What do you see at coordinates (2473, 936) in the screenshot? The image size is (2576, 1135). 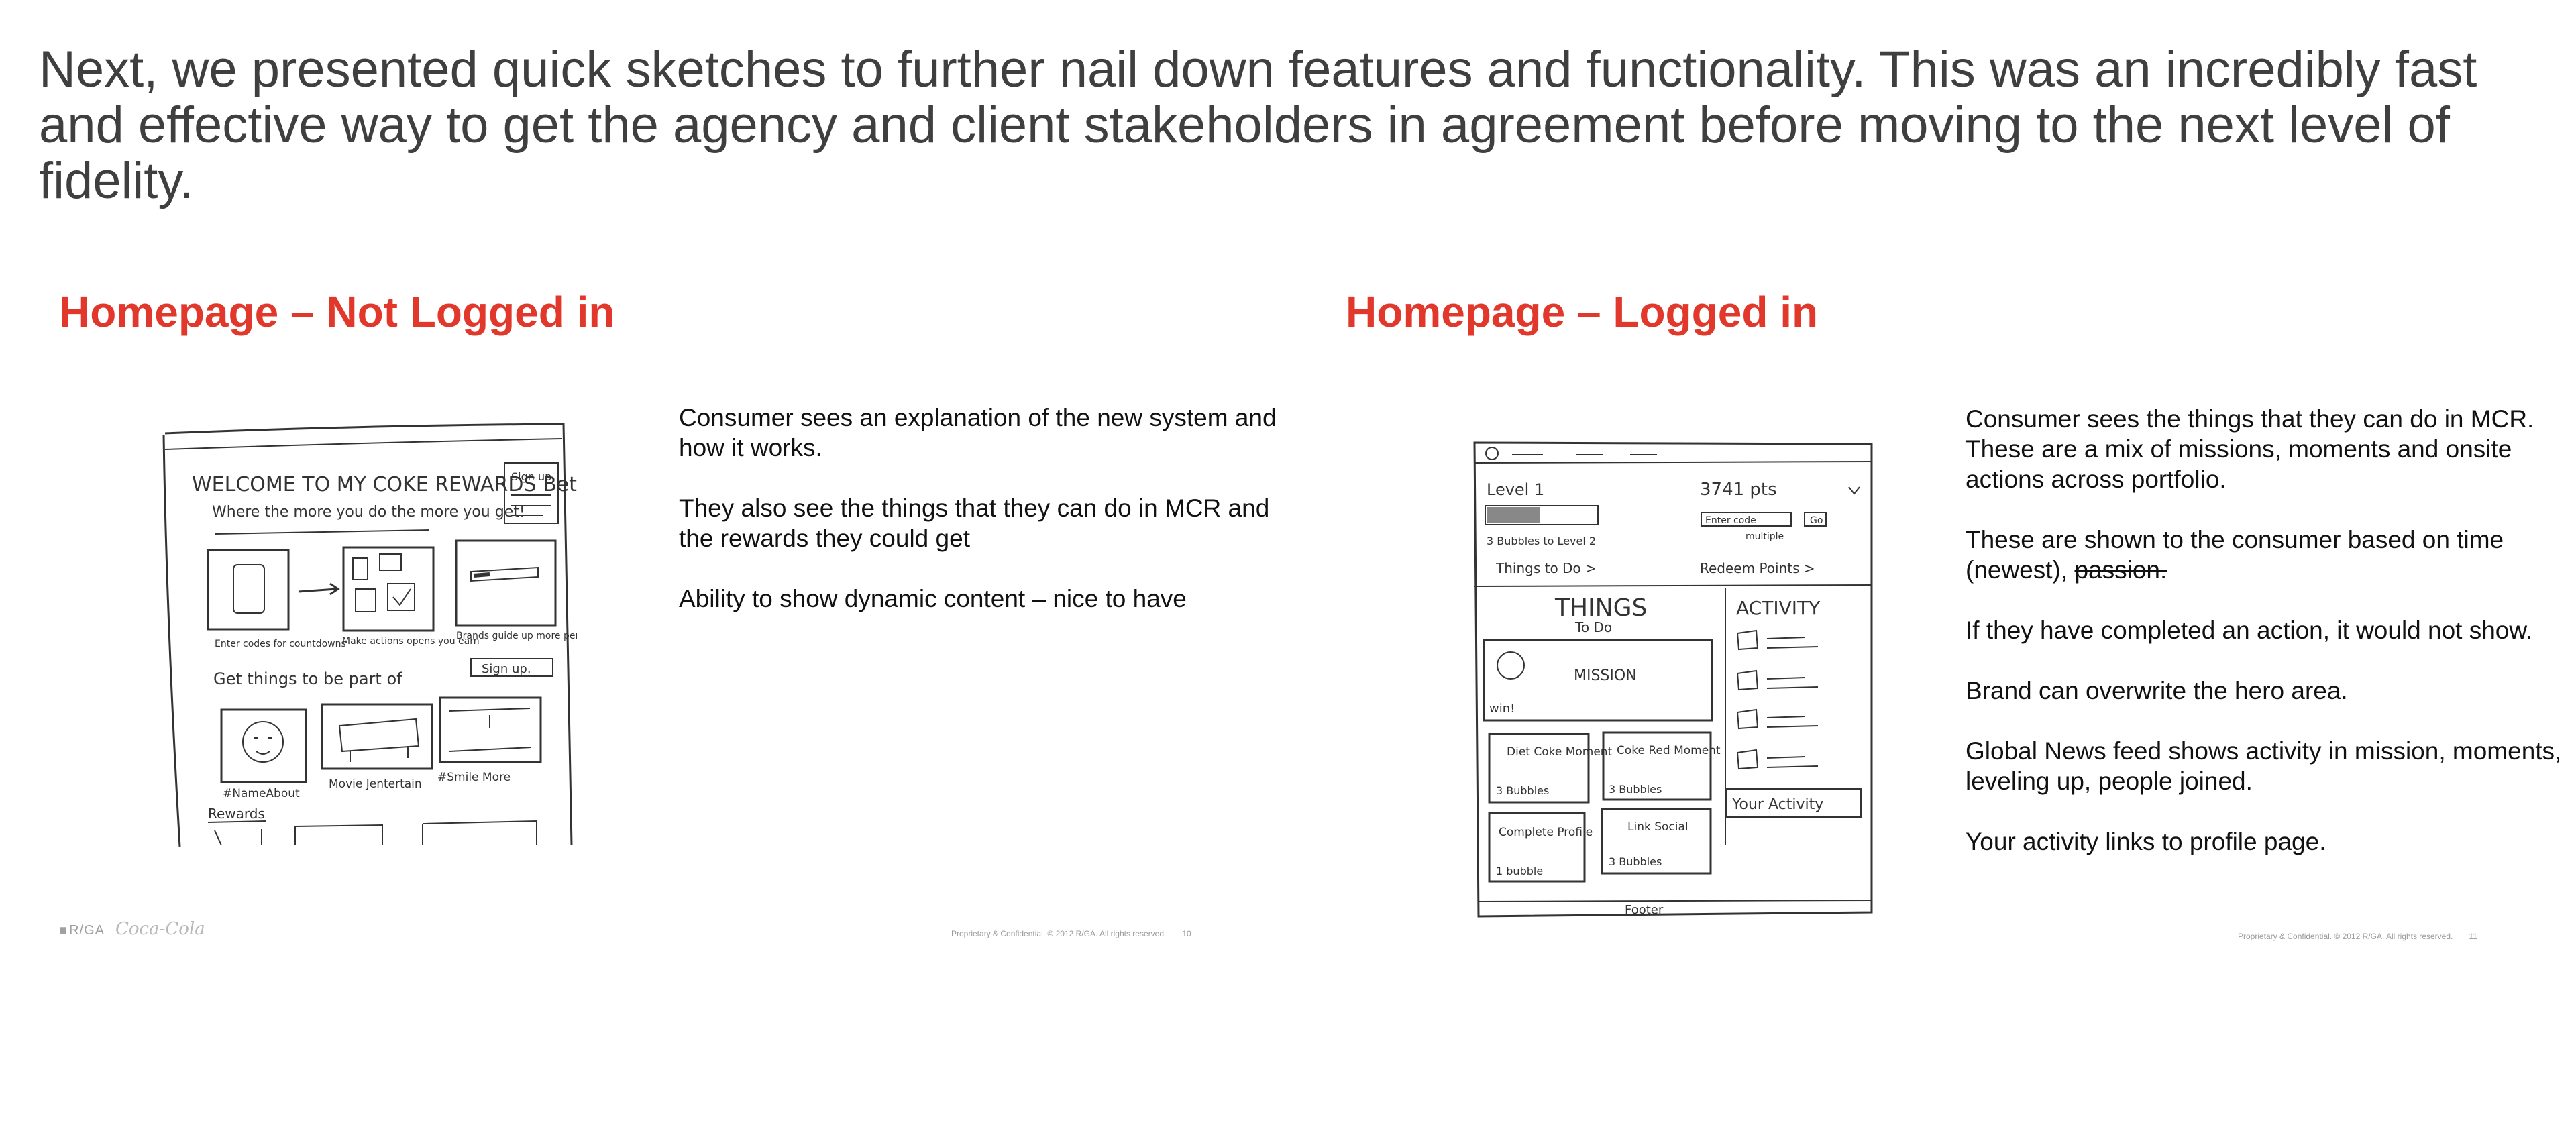 I see `right-page-number: 11` at bounding box center [2473, 936].